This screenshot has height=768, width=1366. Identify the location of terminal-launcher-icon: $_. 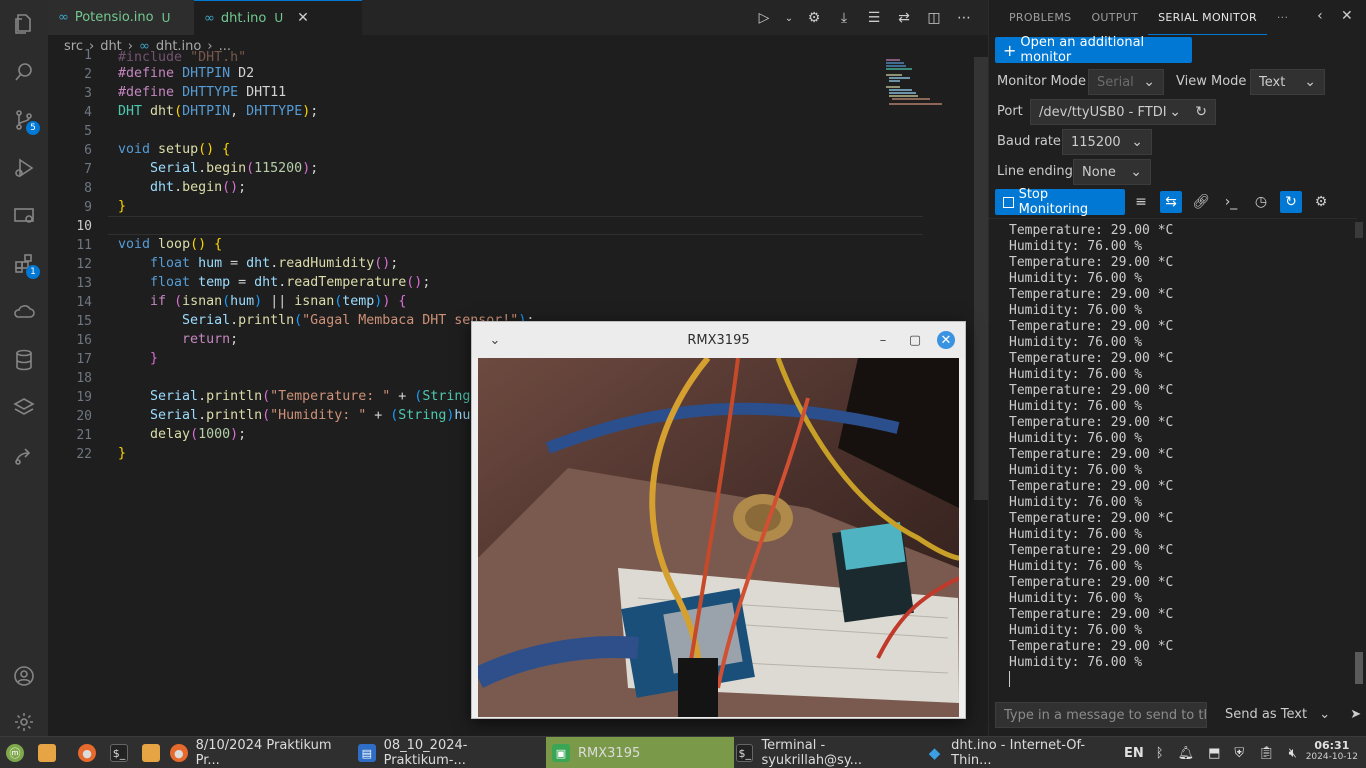
(121, 752).